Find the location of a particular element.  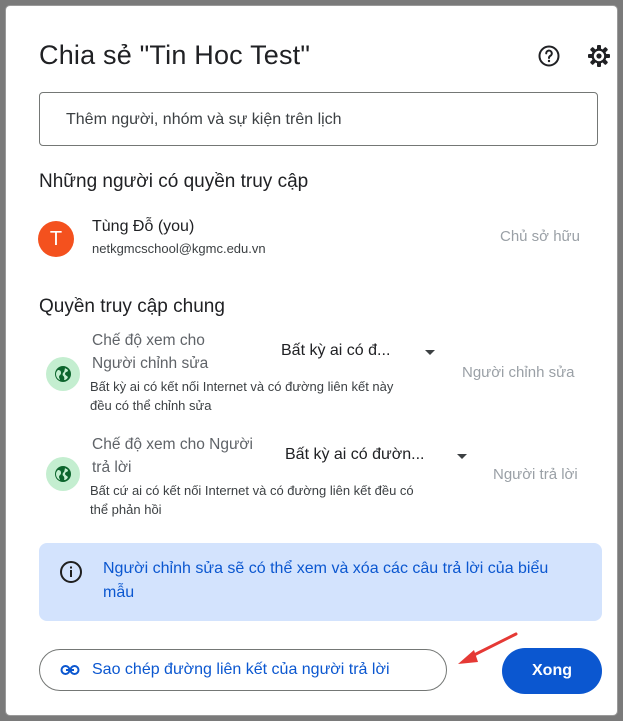

avatar: T is located at coordinates (56, 239).